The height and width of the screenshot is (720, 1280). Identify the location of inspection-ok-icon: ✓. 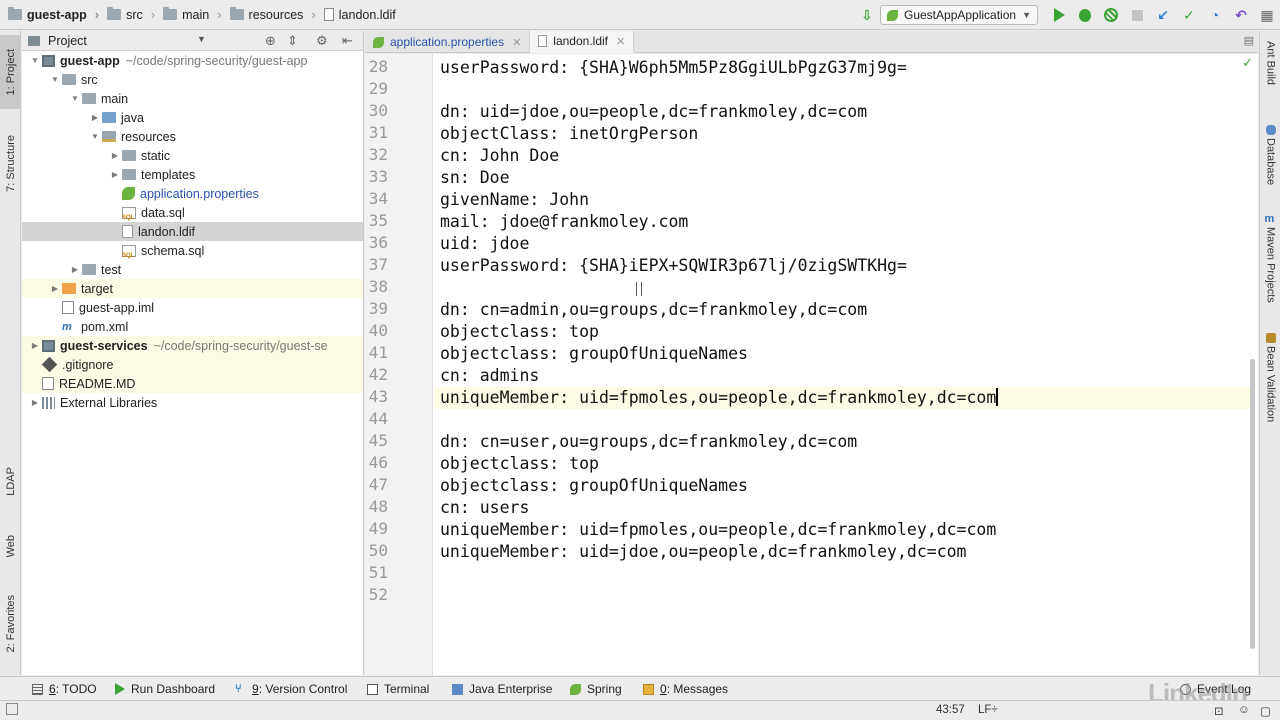
(1247, 63).